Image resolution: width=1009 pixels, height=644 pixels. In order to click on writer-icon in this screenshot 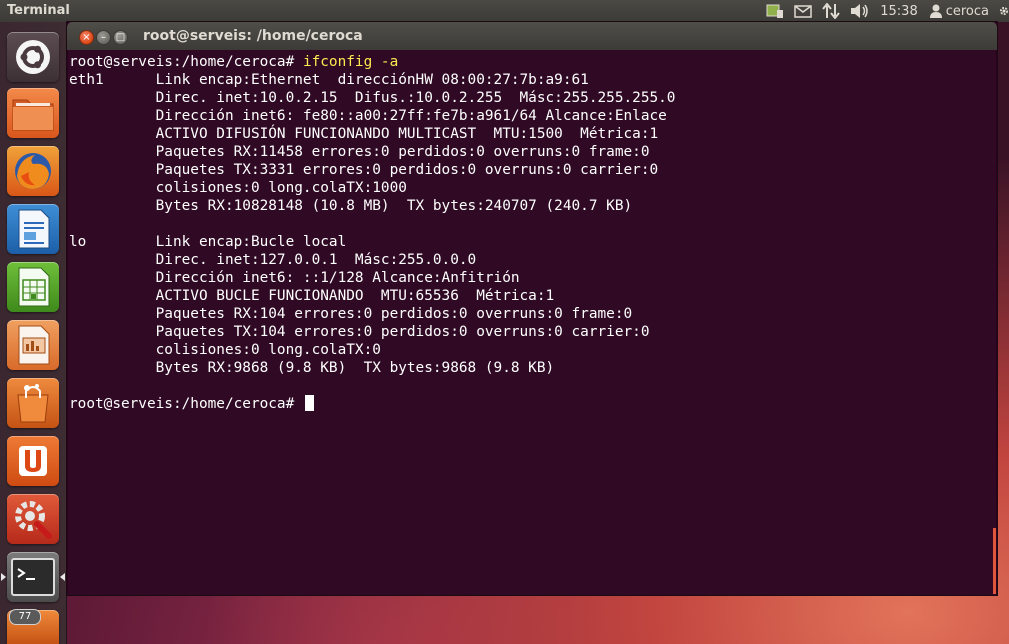, I will do `click(34, 229)`.